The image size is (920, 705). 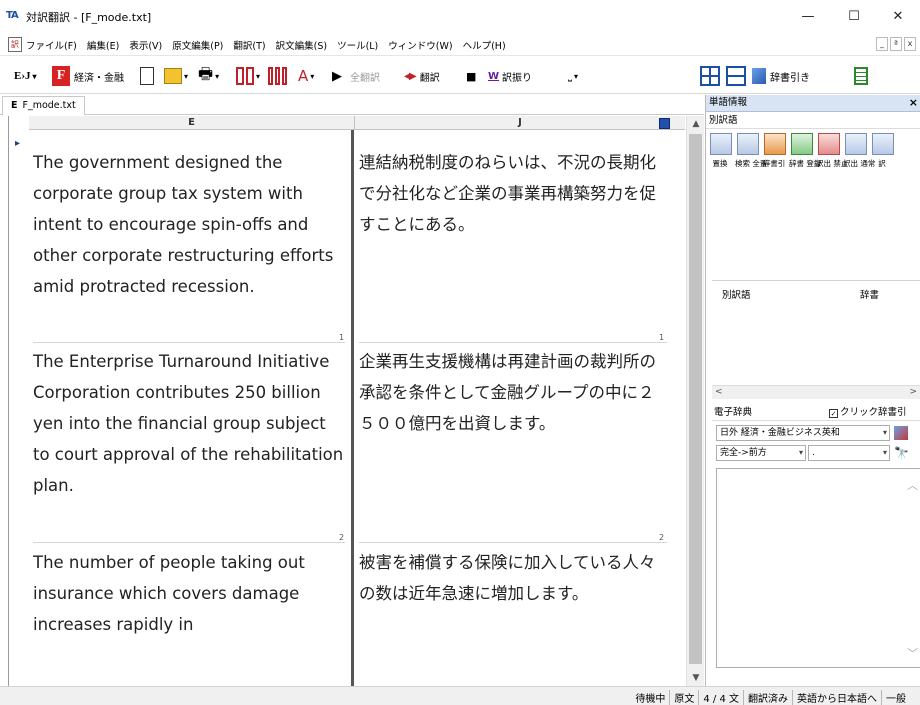 I want to click on column-alternative-word: 別訳語, so click(x=736, y=294).